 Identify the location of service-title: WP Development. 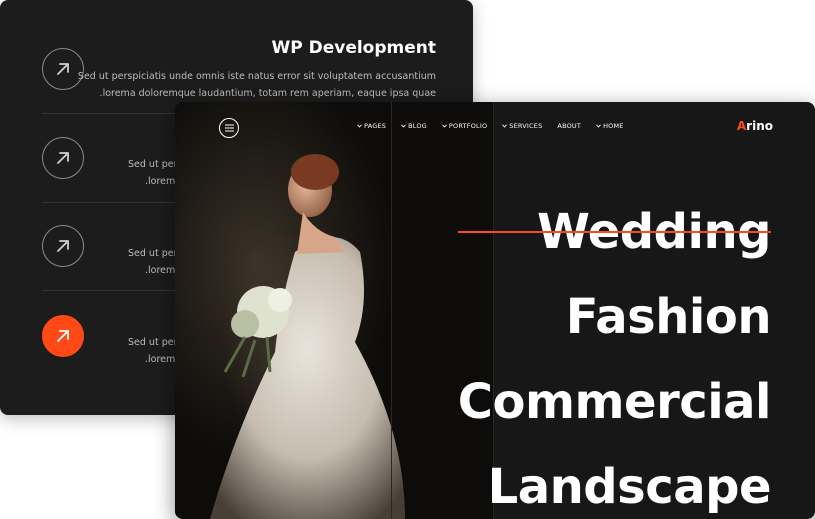
(353, 48).